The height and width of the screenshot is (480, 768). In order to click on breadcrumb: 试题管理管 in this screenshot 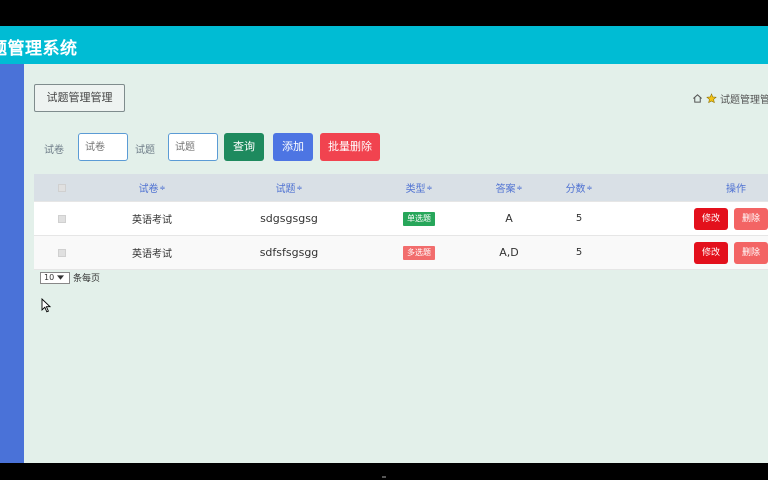, I will do `click(730, 98)`.